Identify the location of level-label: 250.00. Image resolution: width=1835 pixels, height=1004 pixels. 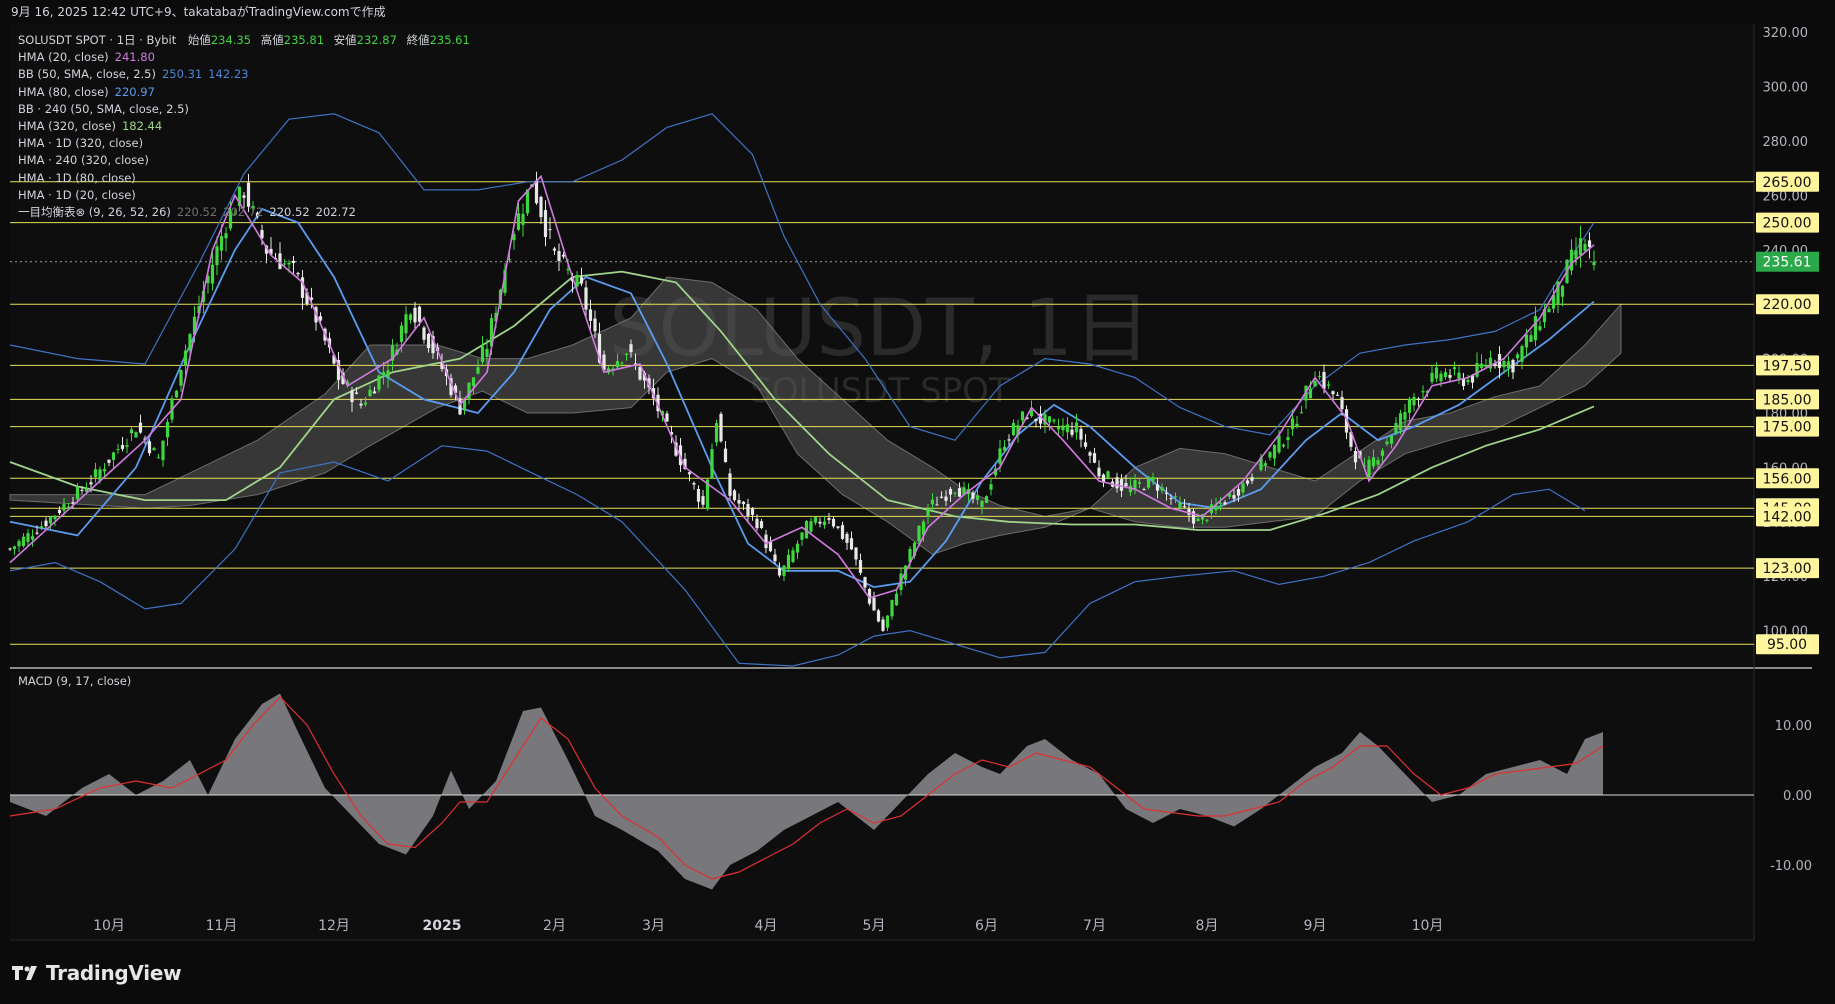
(1787, 224).